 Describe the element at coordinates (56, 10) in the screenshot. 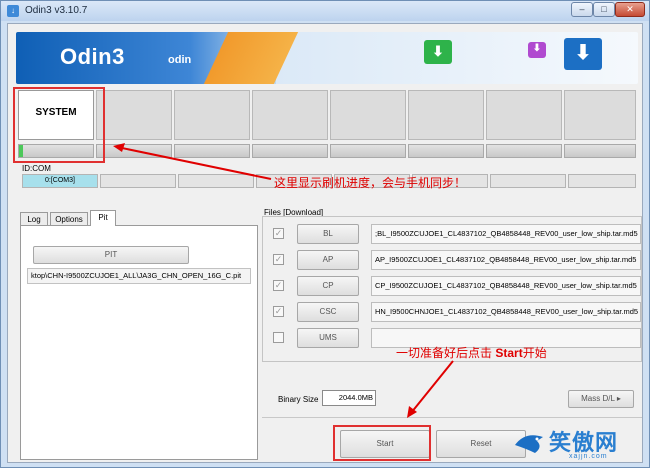

I see `window-title: Odin3 v3.10.7` at that location.